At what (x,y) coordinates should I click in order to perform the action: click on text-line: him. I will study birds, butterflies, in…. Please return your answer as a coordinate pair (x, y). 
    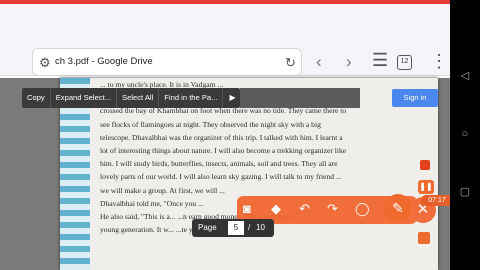
    Looking at the image, I should click on (219, 164).